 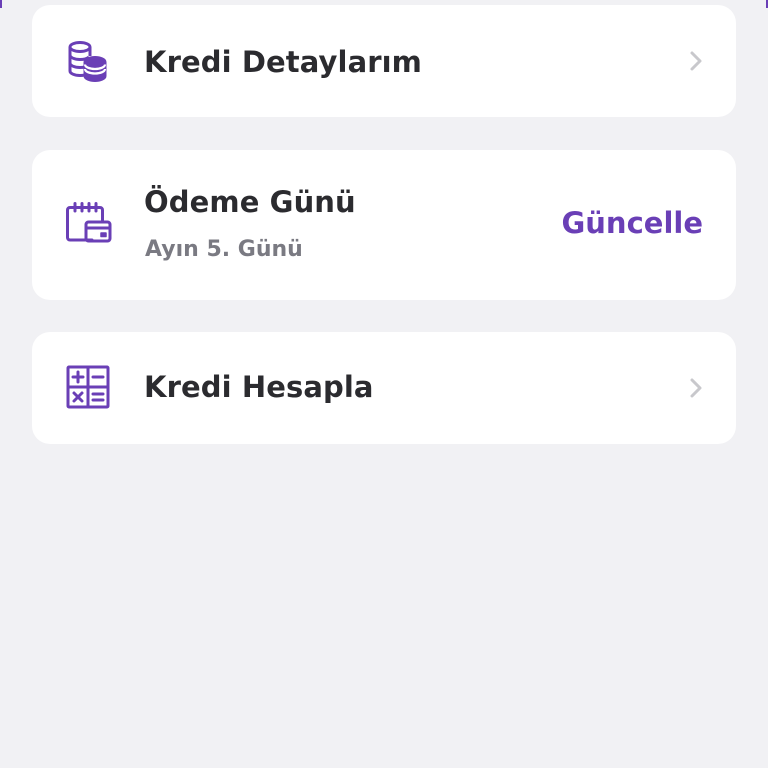 I want to click on loan-calculator-card: Kredi Hesapla, so click(x=384, y=388).